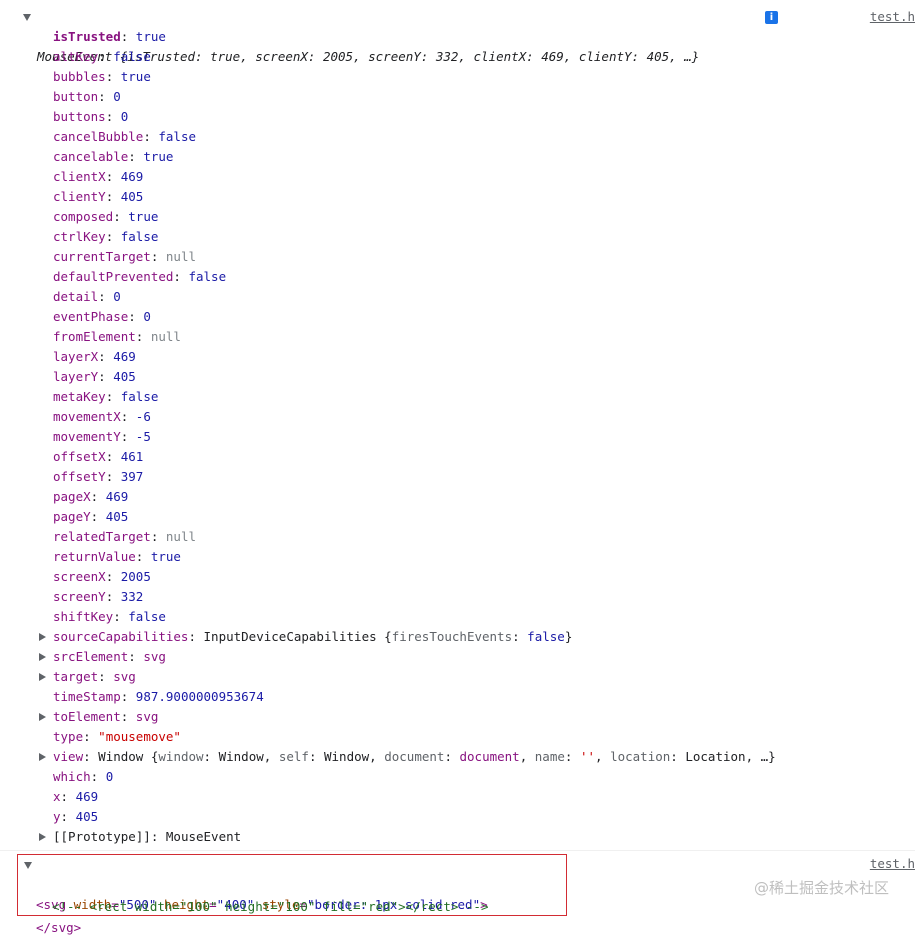  I want to click on property-key: layerY, so click(76, 376).